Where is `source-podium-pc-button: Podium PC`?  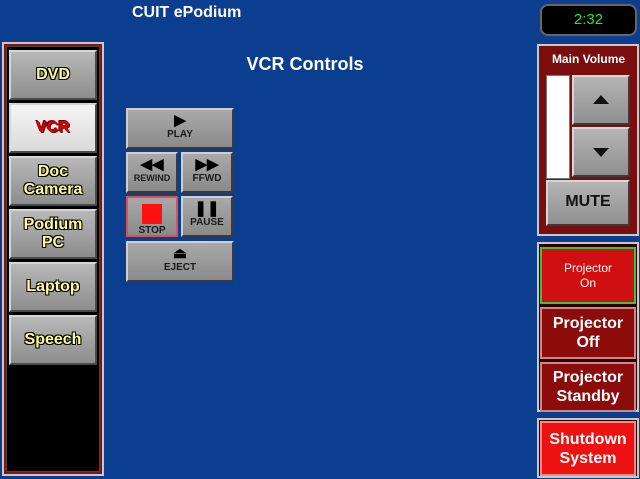
source-podium-pc-button: Podium PC is located at coordinates (53, 234).